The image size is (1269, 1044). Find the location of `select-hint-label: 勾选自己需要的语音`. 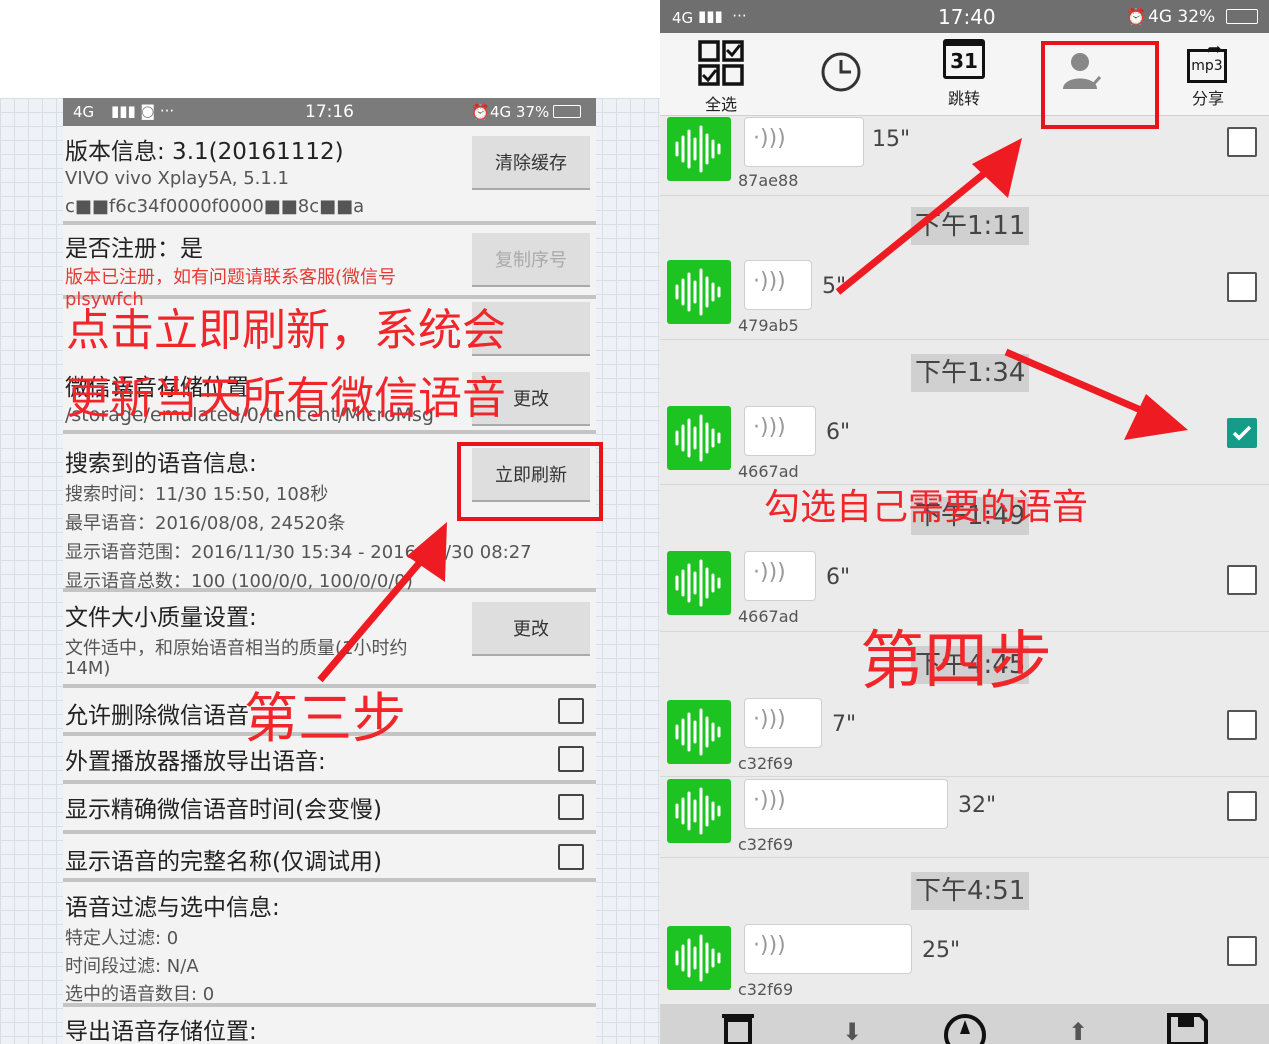

select-hint-label: 勾选自己需要的语音 is located at coordinates (926, 507).